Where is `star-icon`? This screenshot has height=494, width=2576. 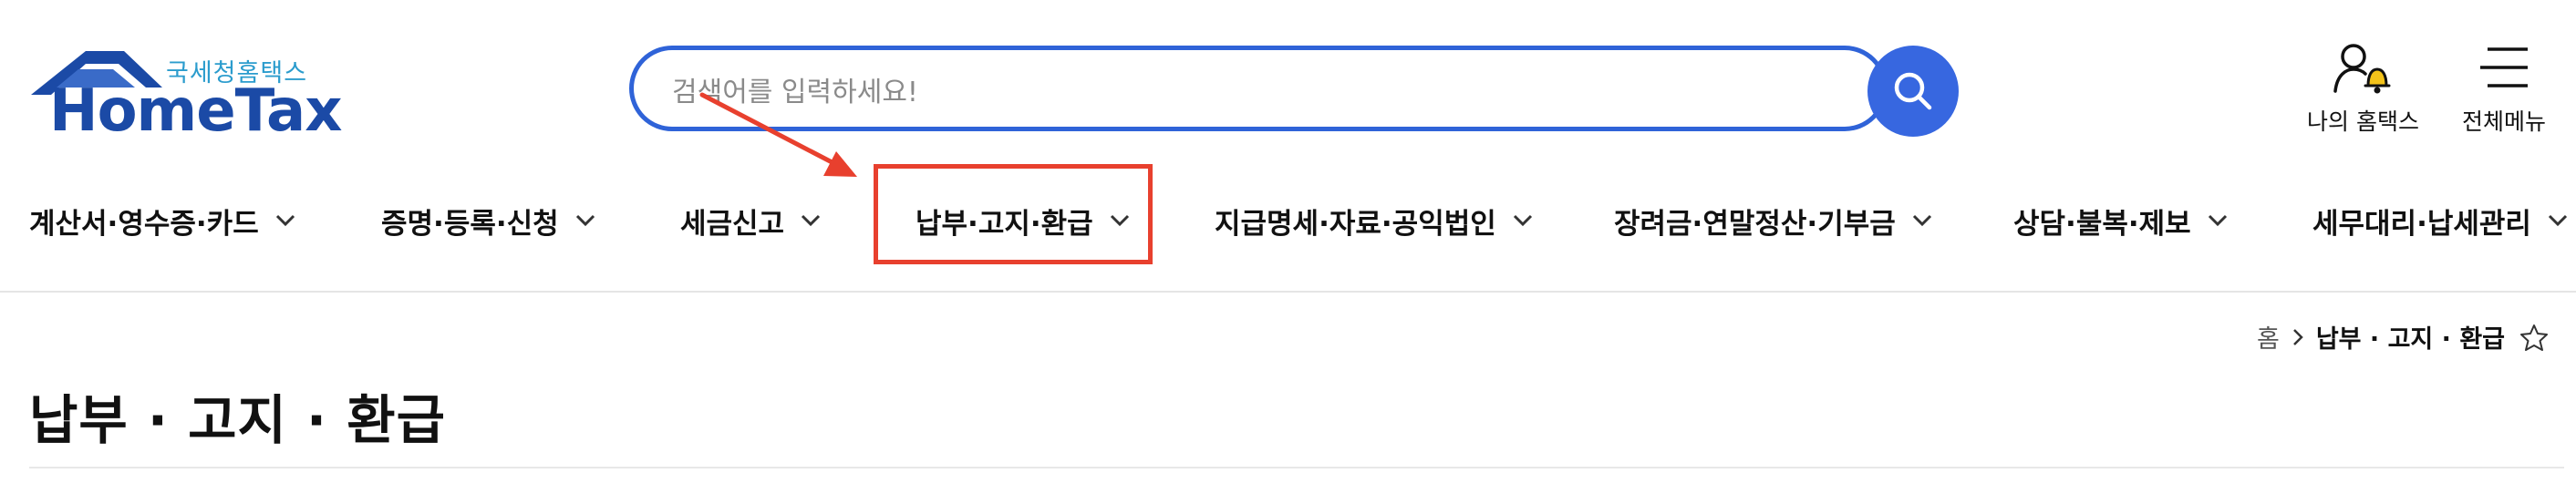 star-icon is located at coordinates (2534, 337).